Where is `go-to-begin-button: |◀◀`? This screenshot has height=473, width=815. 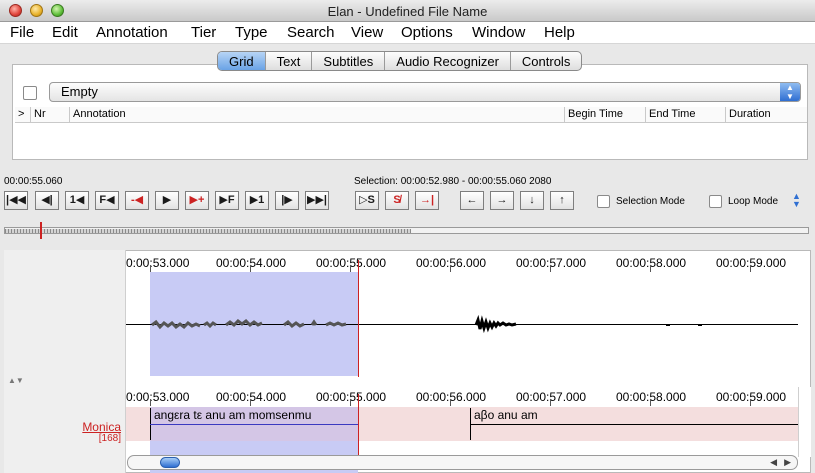
go-to-begin-button: |◀◀ is located at coordinates (16, 200).